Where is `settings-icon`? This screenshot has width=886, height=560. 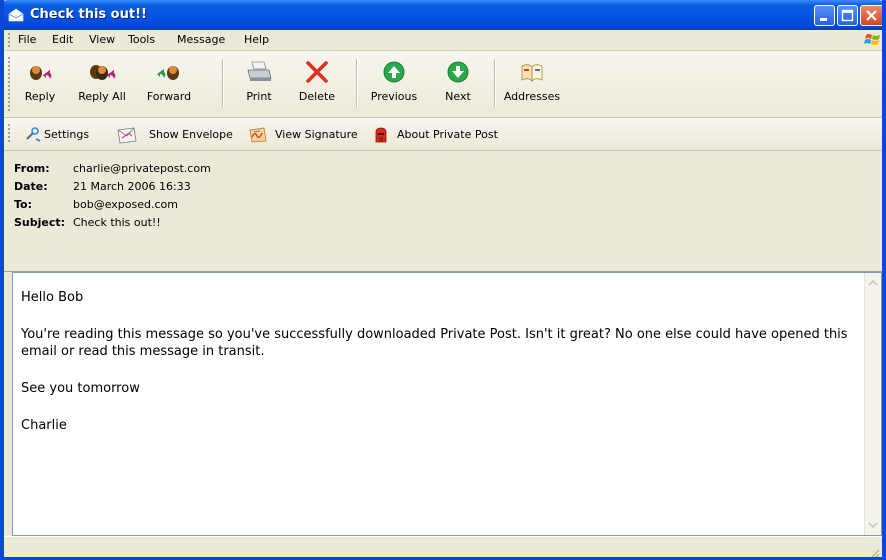 settings-icon is located at coordinates (33, 134).